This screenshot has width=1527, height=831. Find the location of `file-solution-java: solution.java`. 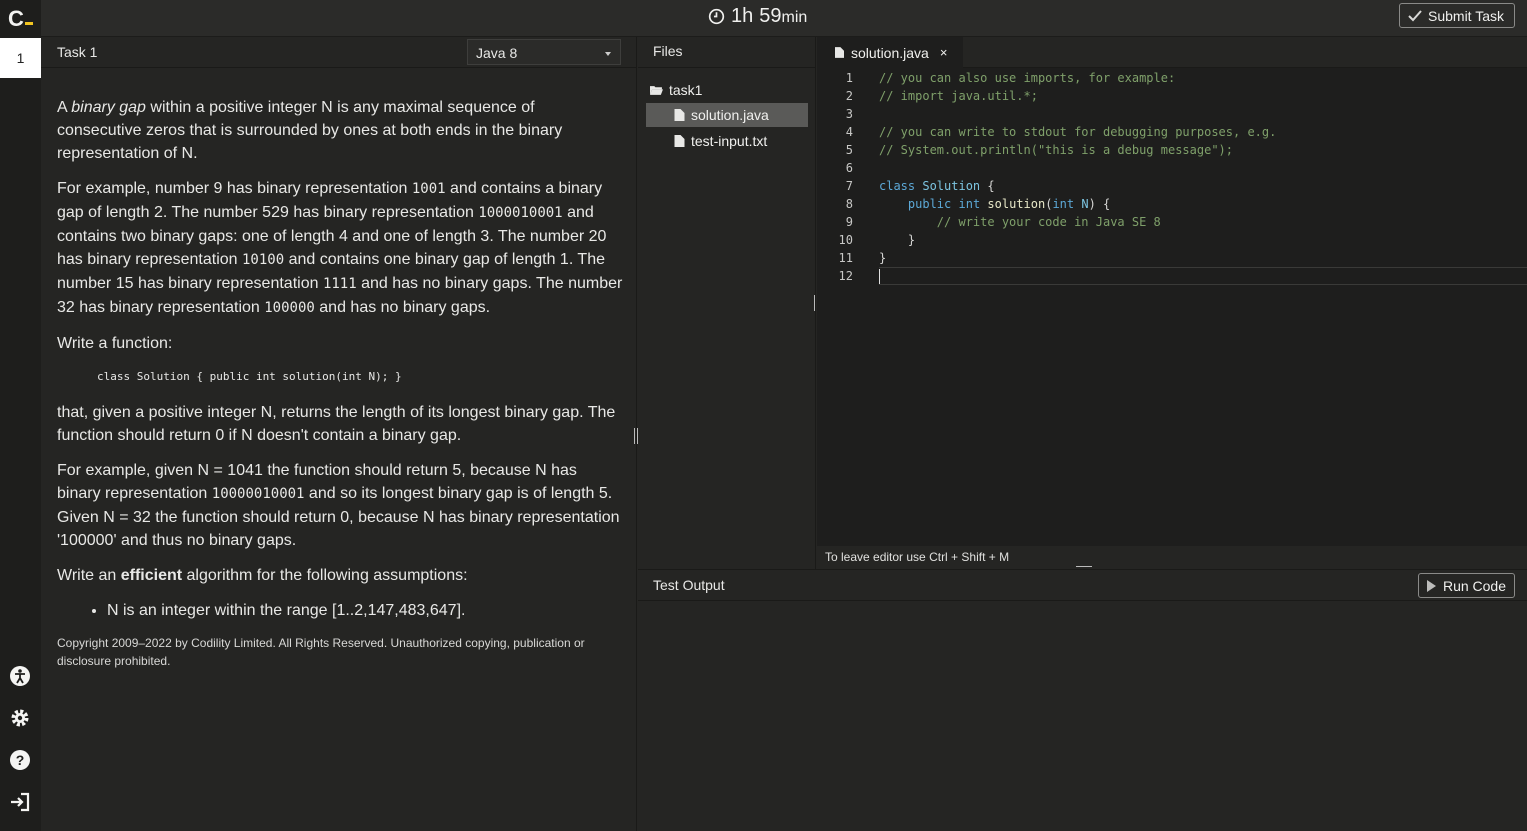

file-solution-java: solution.java is located at coordinates (727, 115).